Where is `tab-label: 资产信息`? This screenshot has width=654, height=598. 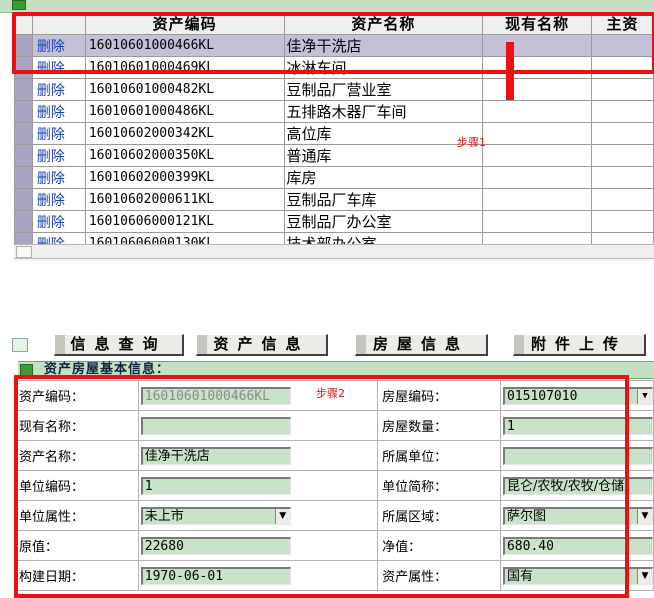 tab-label: 资产信息 is located at coordinates (261, 344).